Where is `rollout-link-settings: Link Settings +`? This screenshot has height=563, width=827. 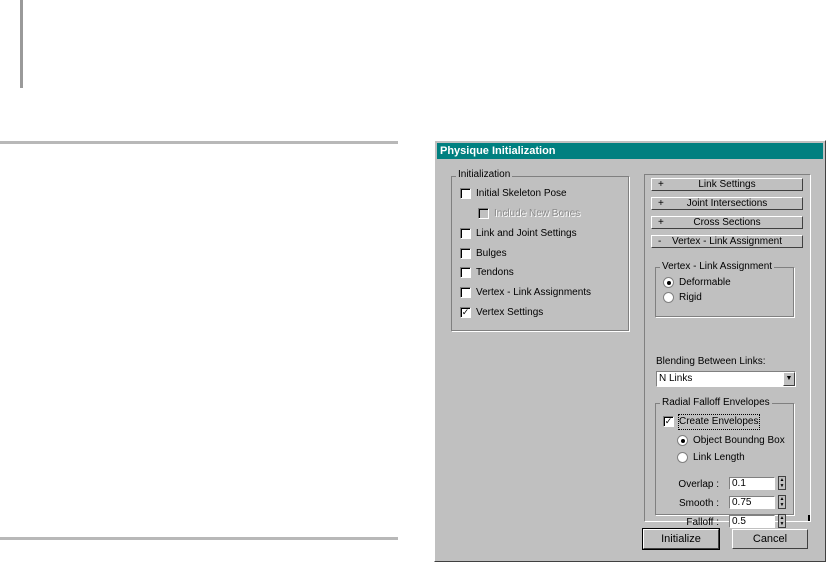 rollout-link-settings: Link Settings + is located at coordinates (727, 184).